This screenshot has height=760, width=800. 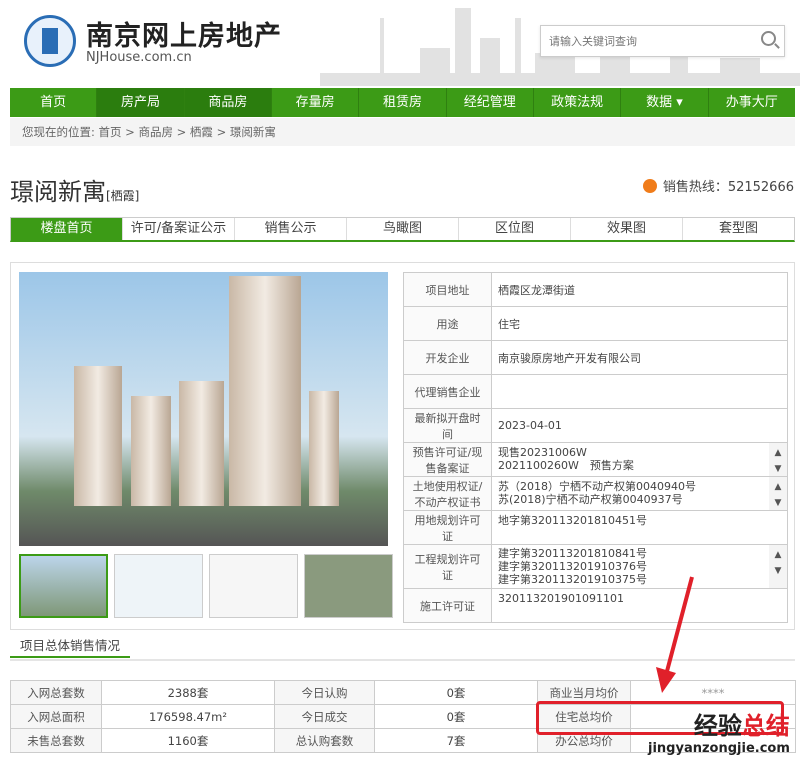 I want to click on nav-resale: 存量房, so click(x=316, y=102).